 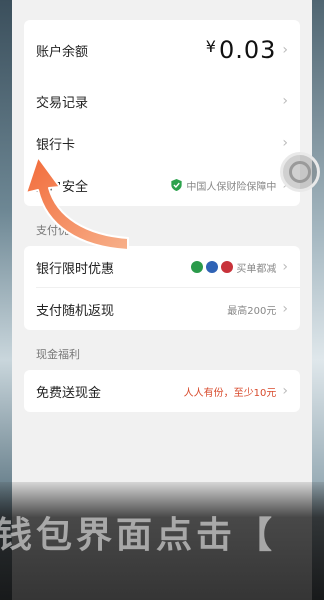 I want to click on free-cash-label: 免费送现金, so click(x=69, y=393).